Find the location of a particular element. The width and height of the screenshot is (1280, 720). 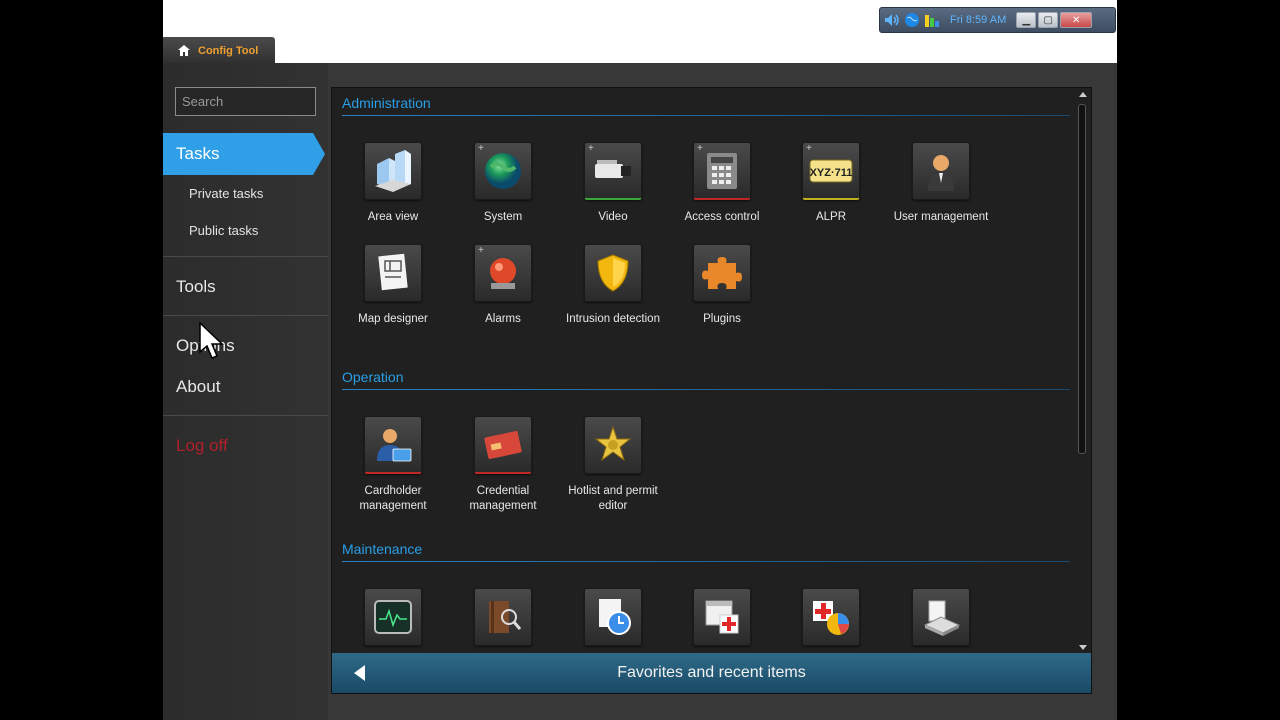

task-scheduled-report is located at coordinates (613, 617).